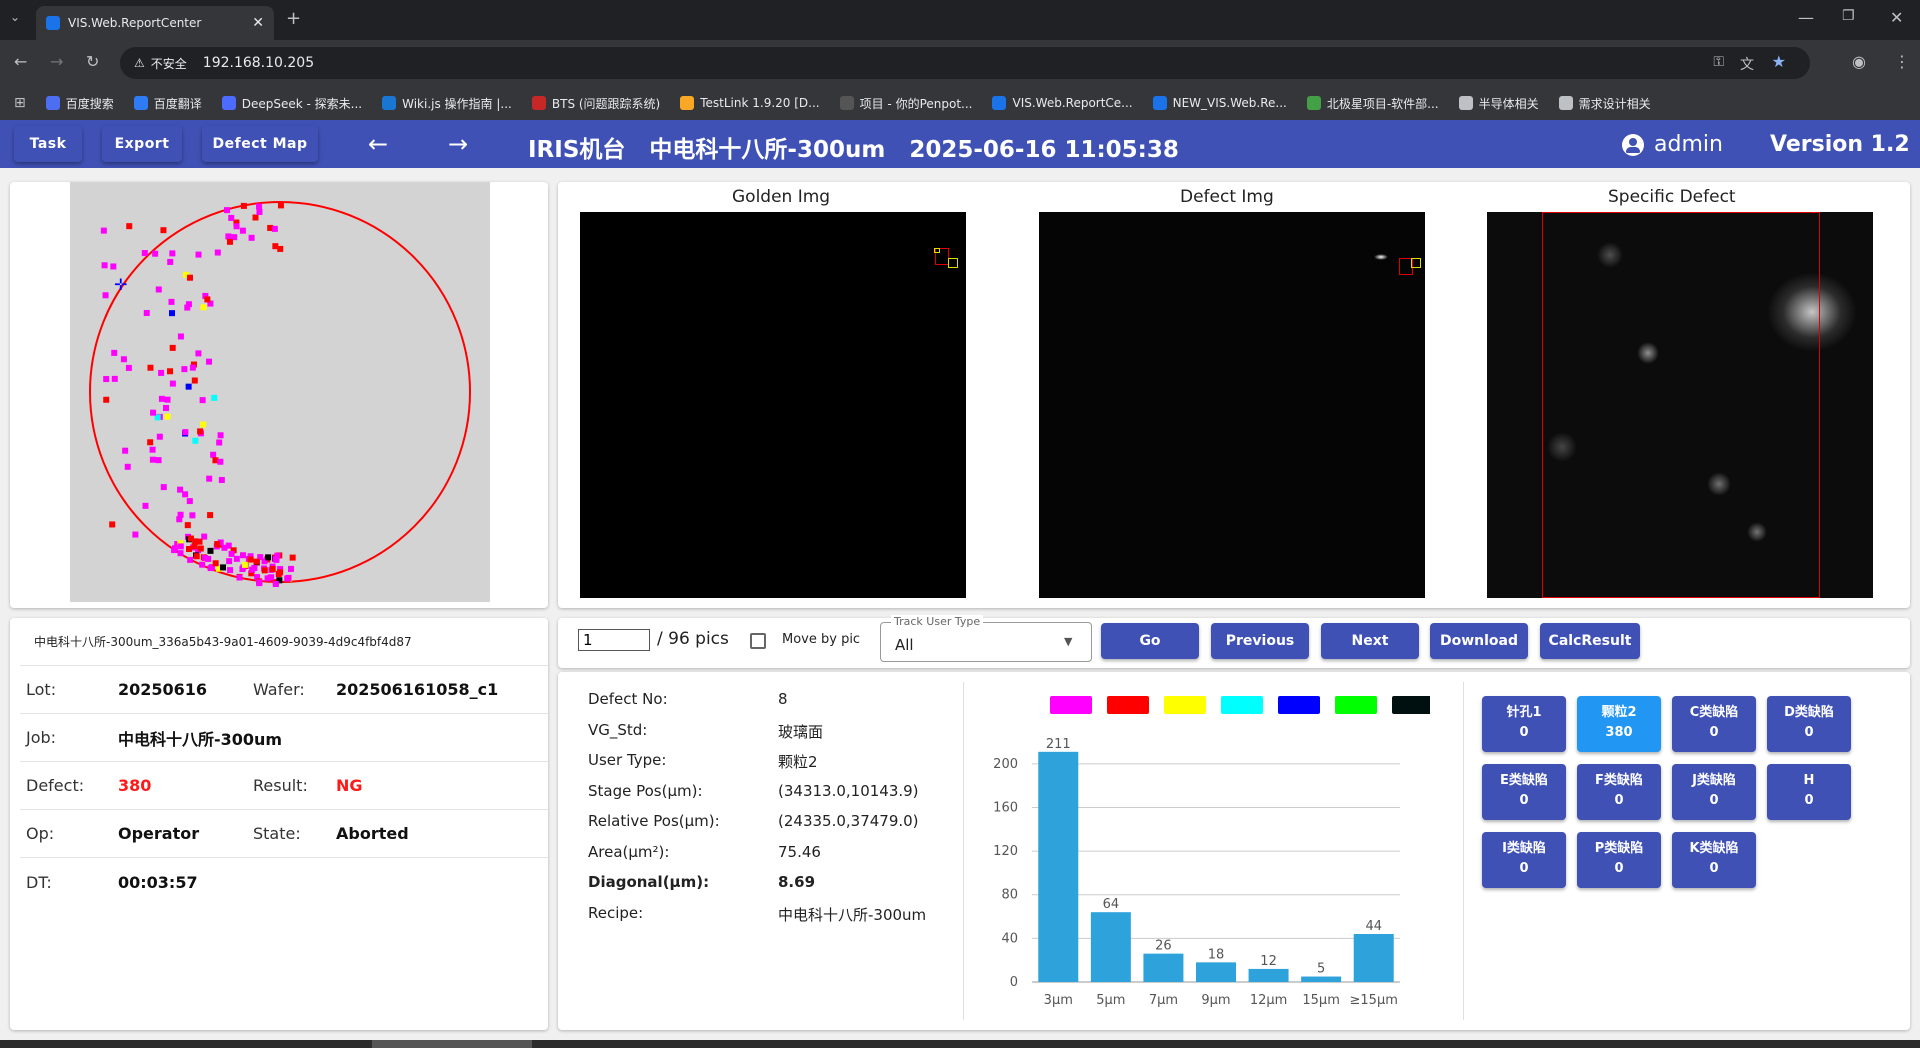 The width and height of the screenshot is (1920, 1048). Describe the element at coordinates (1680, 405) in the screenshot. I see `specific-defect-image` at that location.